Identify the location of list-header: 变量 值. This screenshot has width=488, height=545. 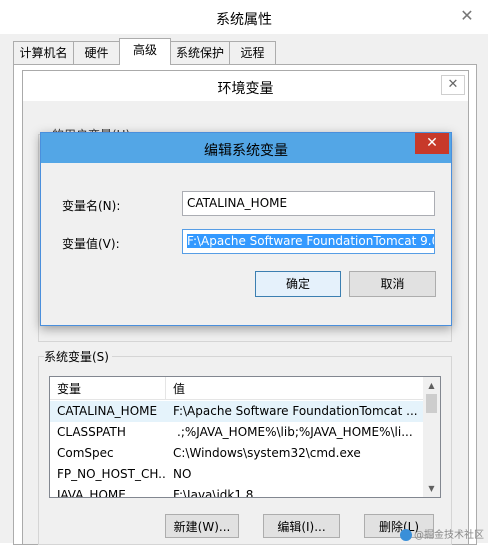
(236, 388).